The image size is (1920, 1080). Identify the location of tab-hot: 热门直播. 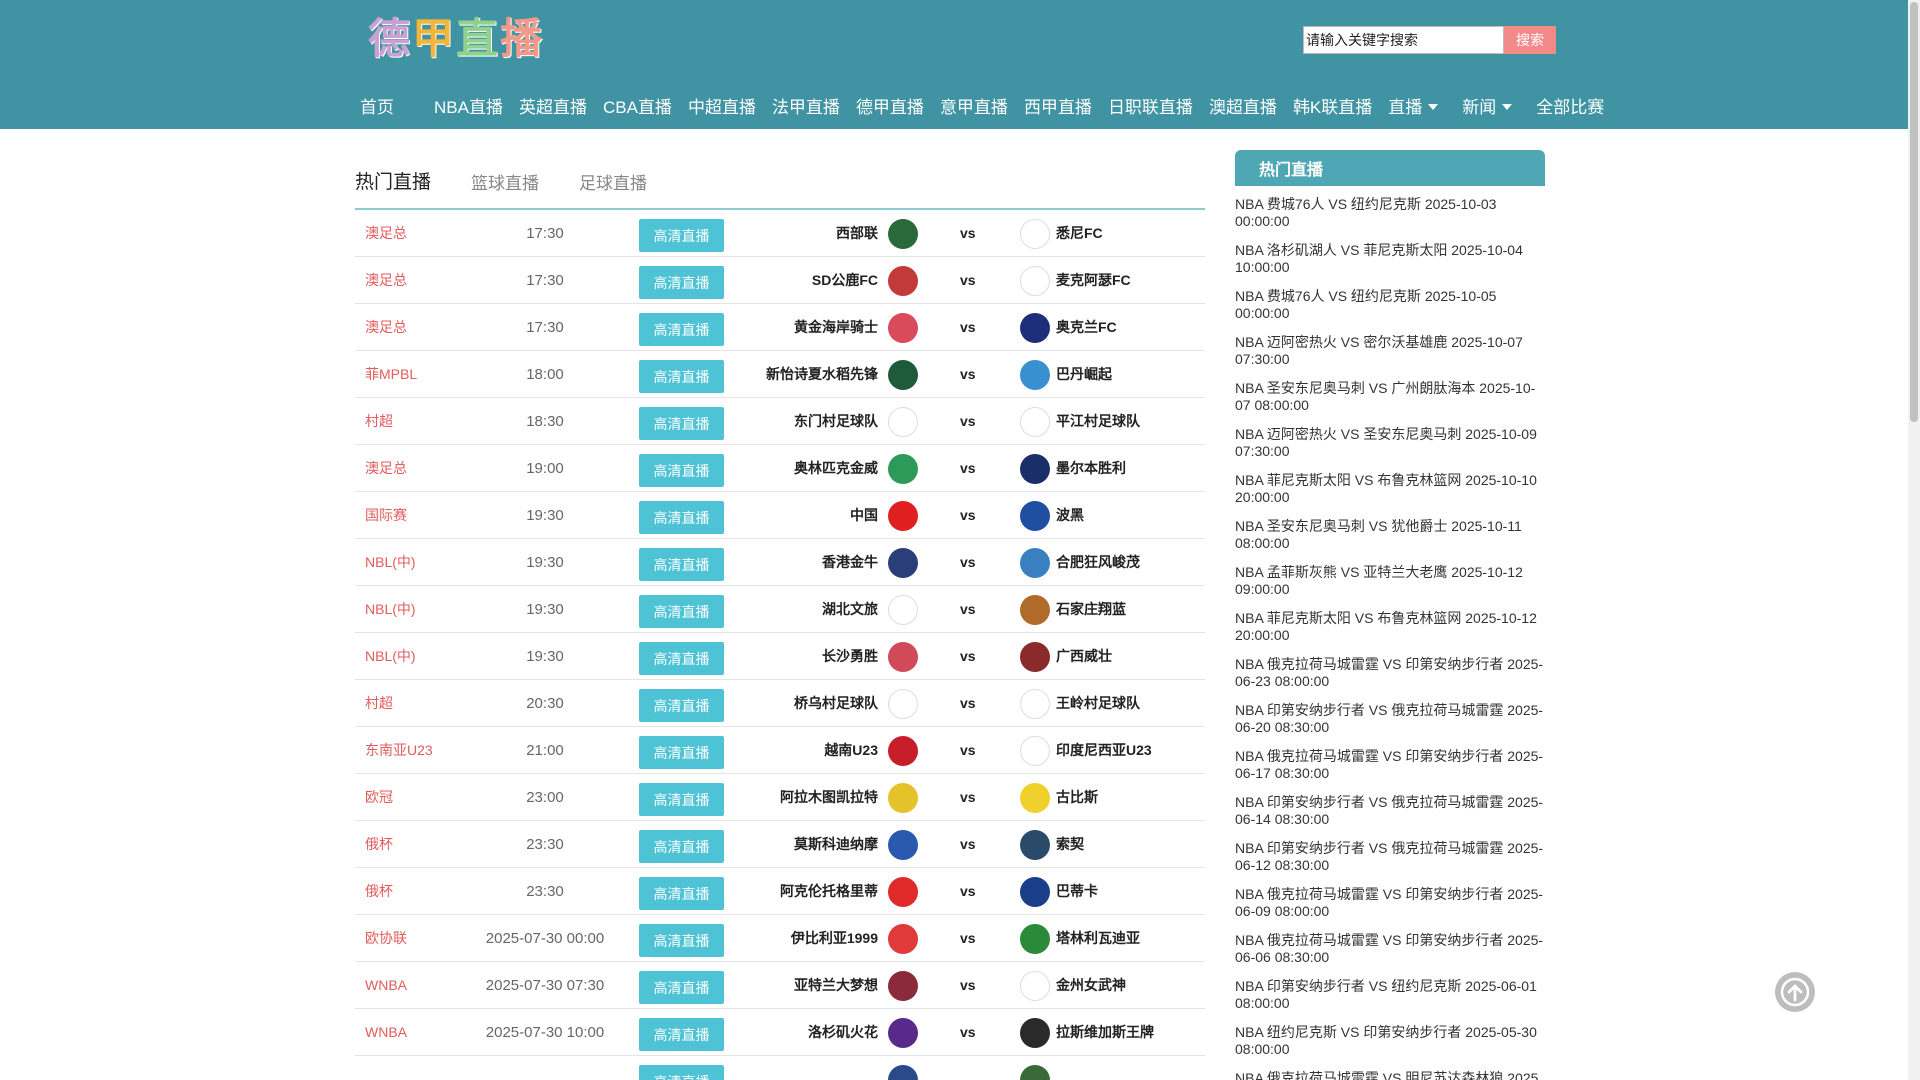
(393, 187).